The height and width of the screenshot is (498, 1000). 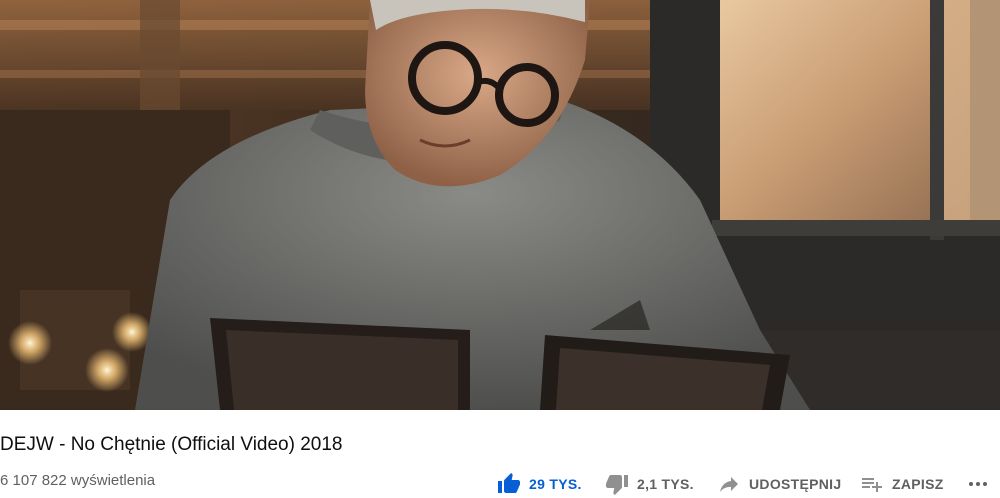 What do you see at coordinates (171, 444) in the screenshot?
I see `video-title: DEJW - No Chętnie (Official Video) 2018` at bounding box center [171, 444].